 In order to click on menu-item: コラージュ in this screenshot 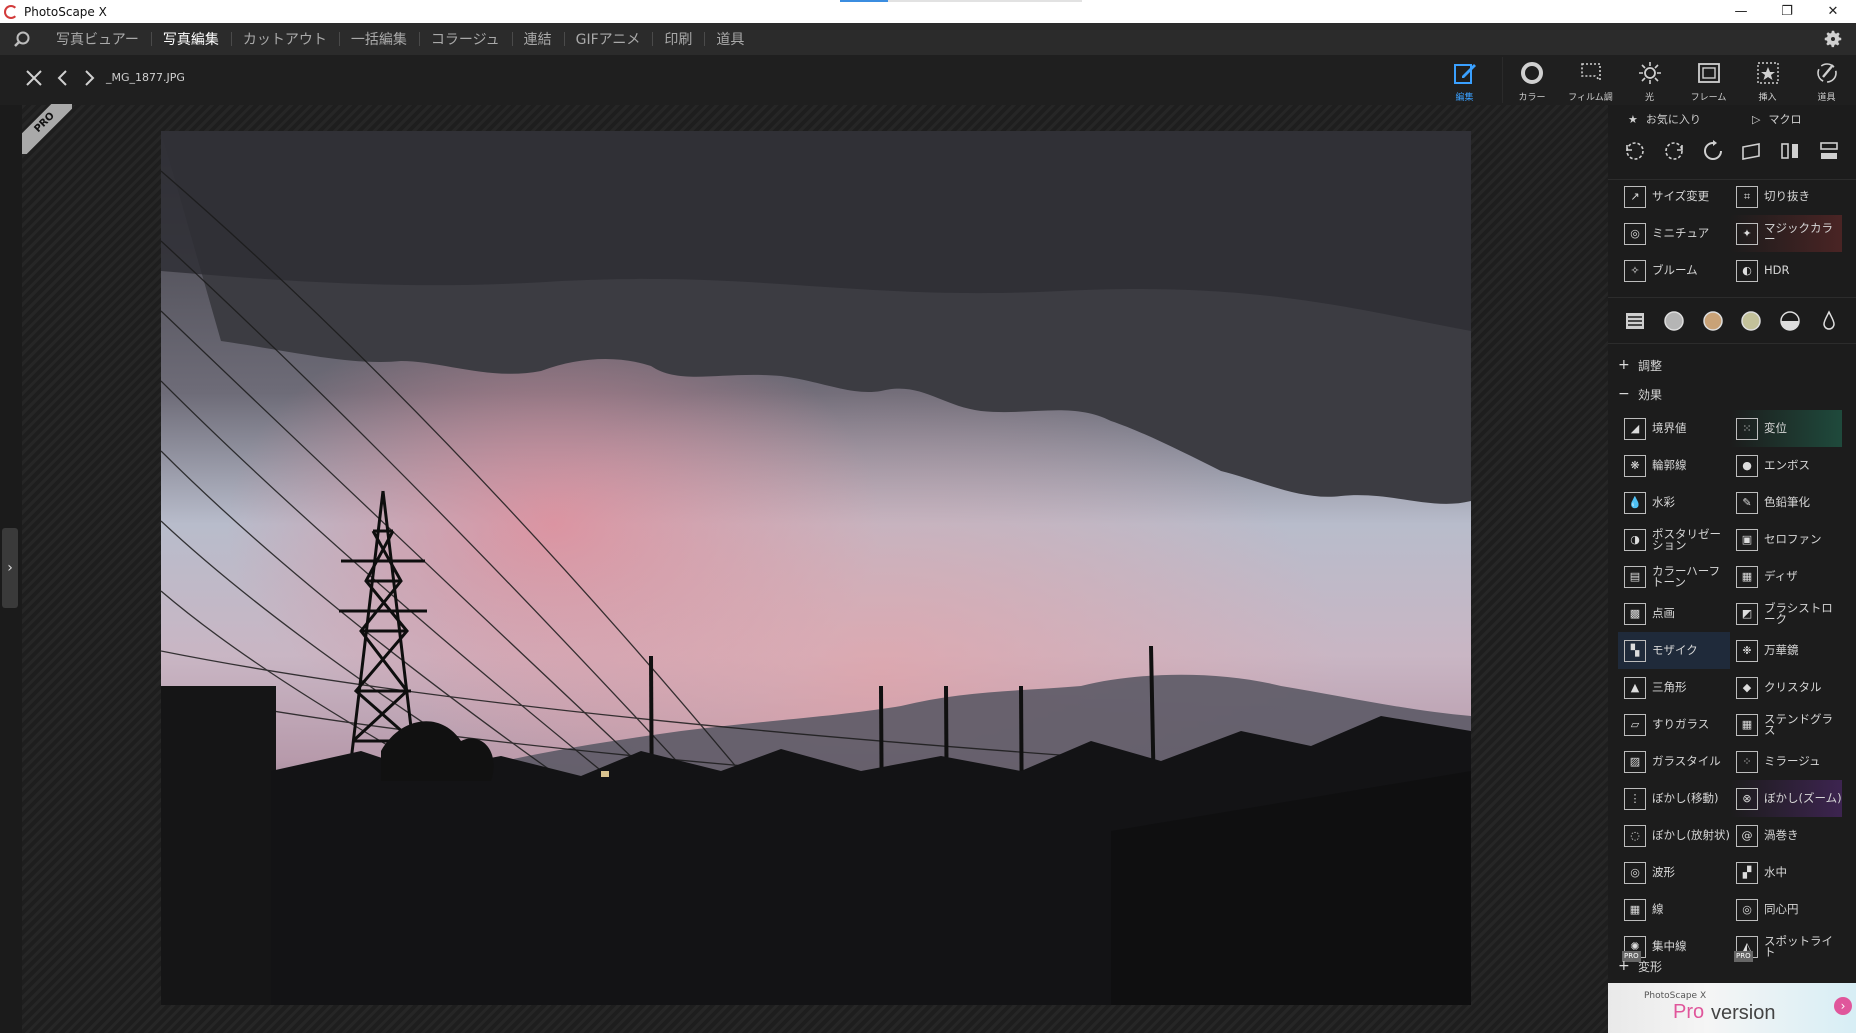, I will do `click(465, 39)`.